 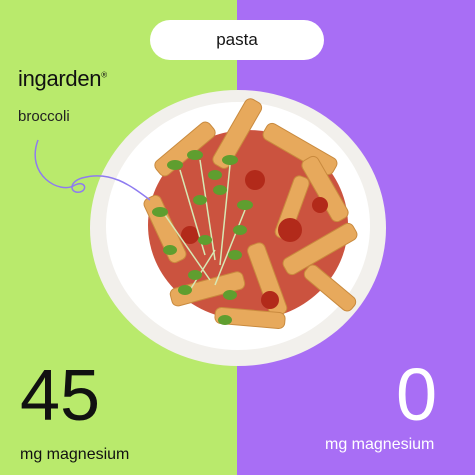 What do you see at coordinates (44, 116) in the screenshot?
I see `ingredient-label: broccoli` at bounding box center [44, 116].